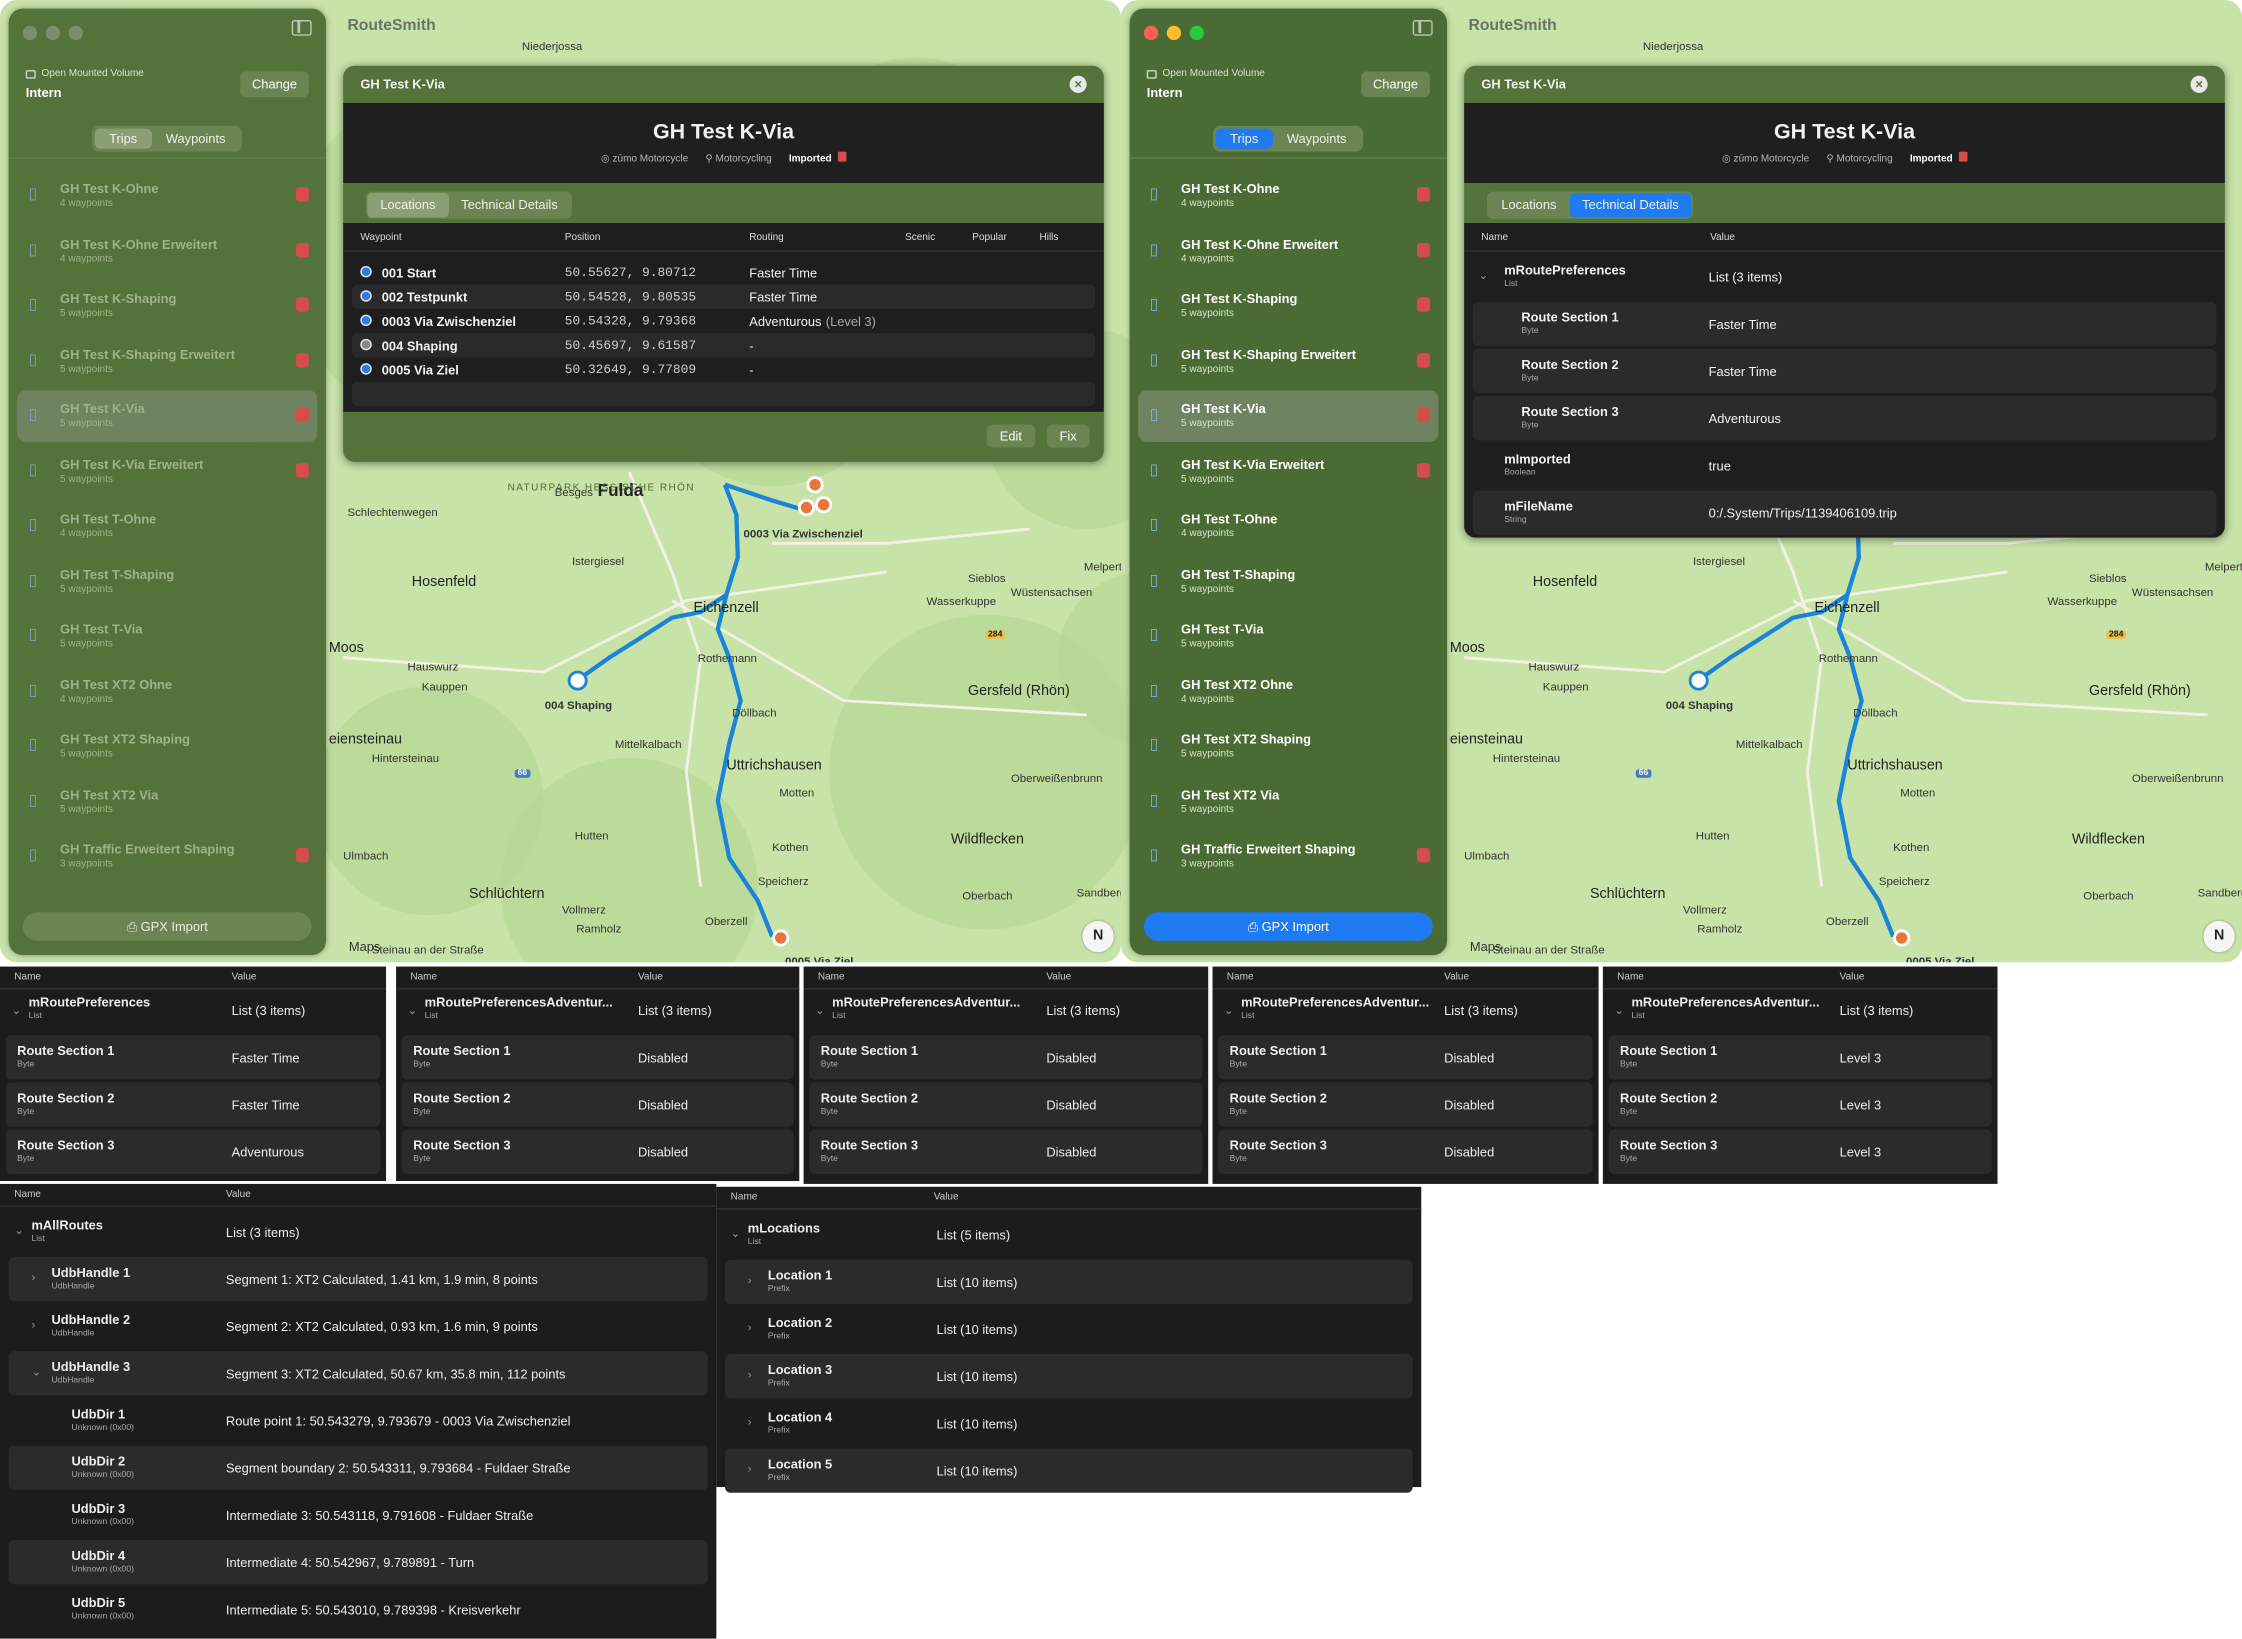 Image resolution: width=2242 pixels, height=1639 pixels. Describe the element at coordinates (766, 238) in the screenshot. I see `column-header: Routing` at that location.